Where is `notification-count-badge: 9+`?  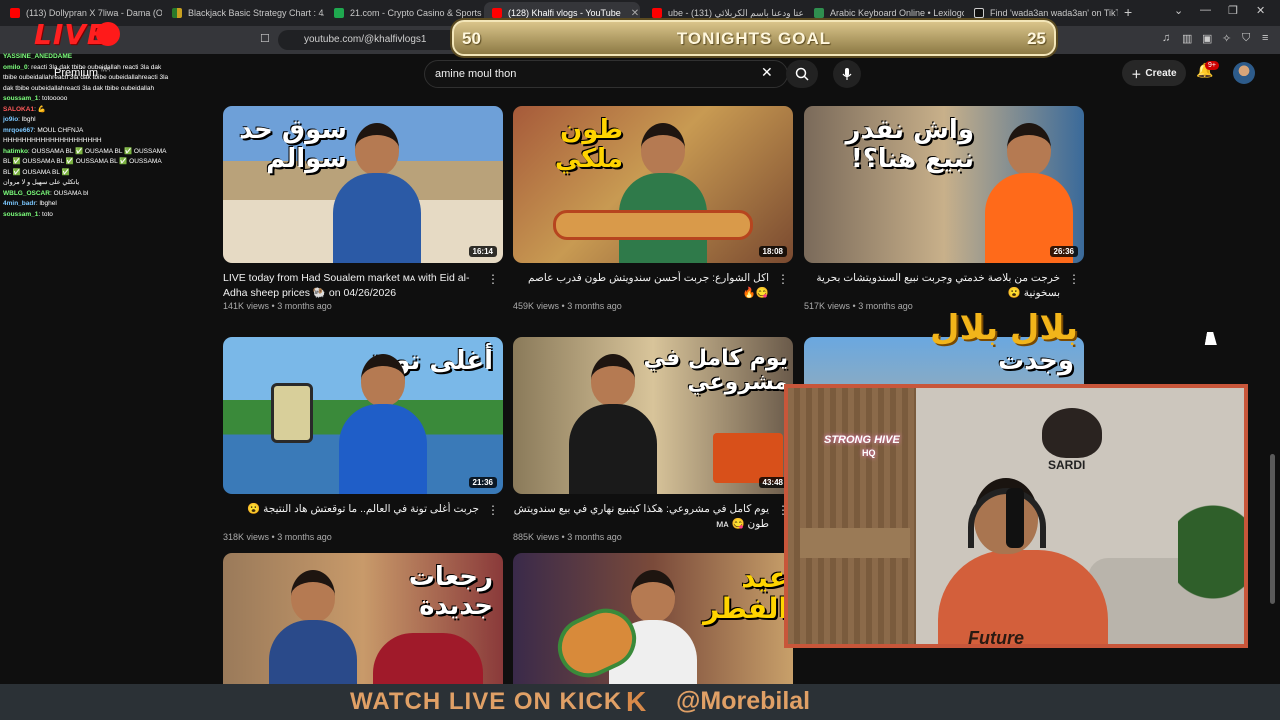 notification-count-badge: 9+ is located at coordinates (1212, 65).